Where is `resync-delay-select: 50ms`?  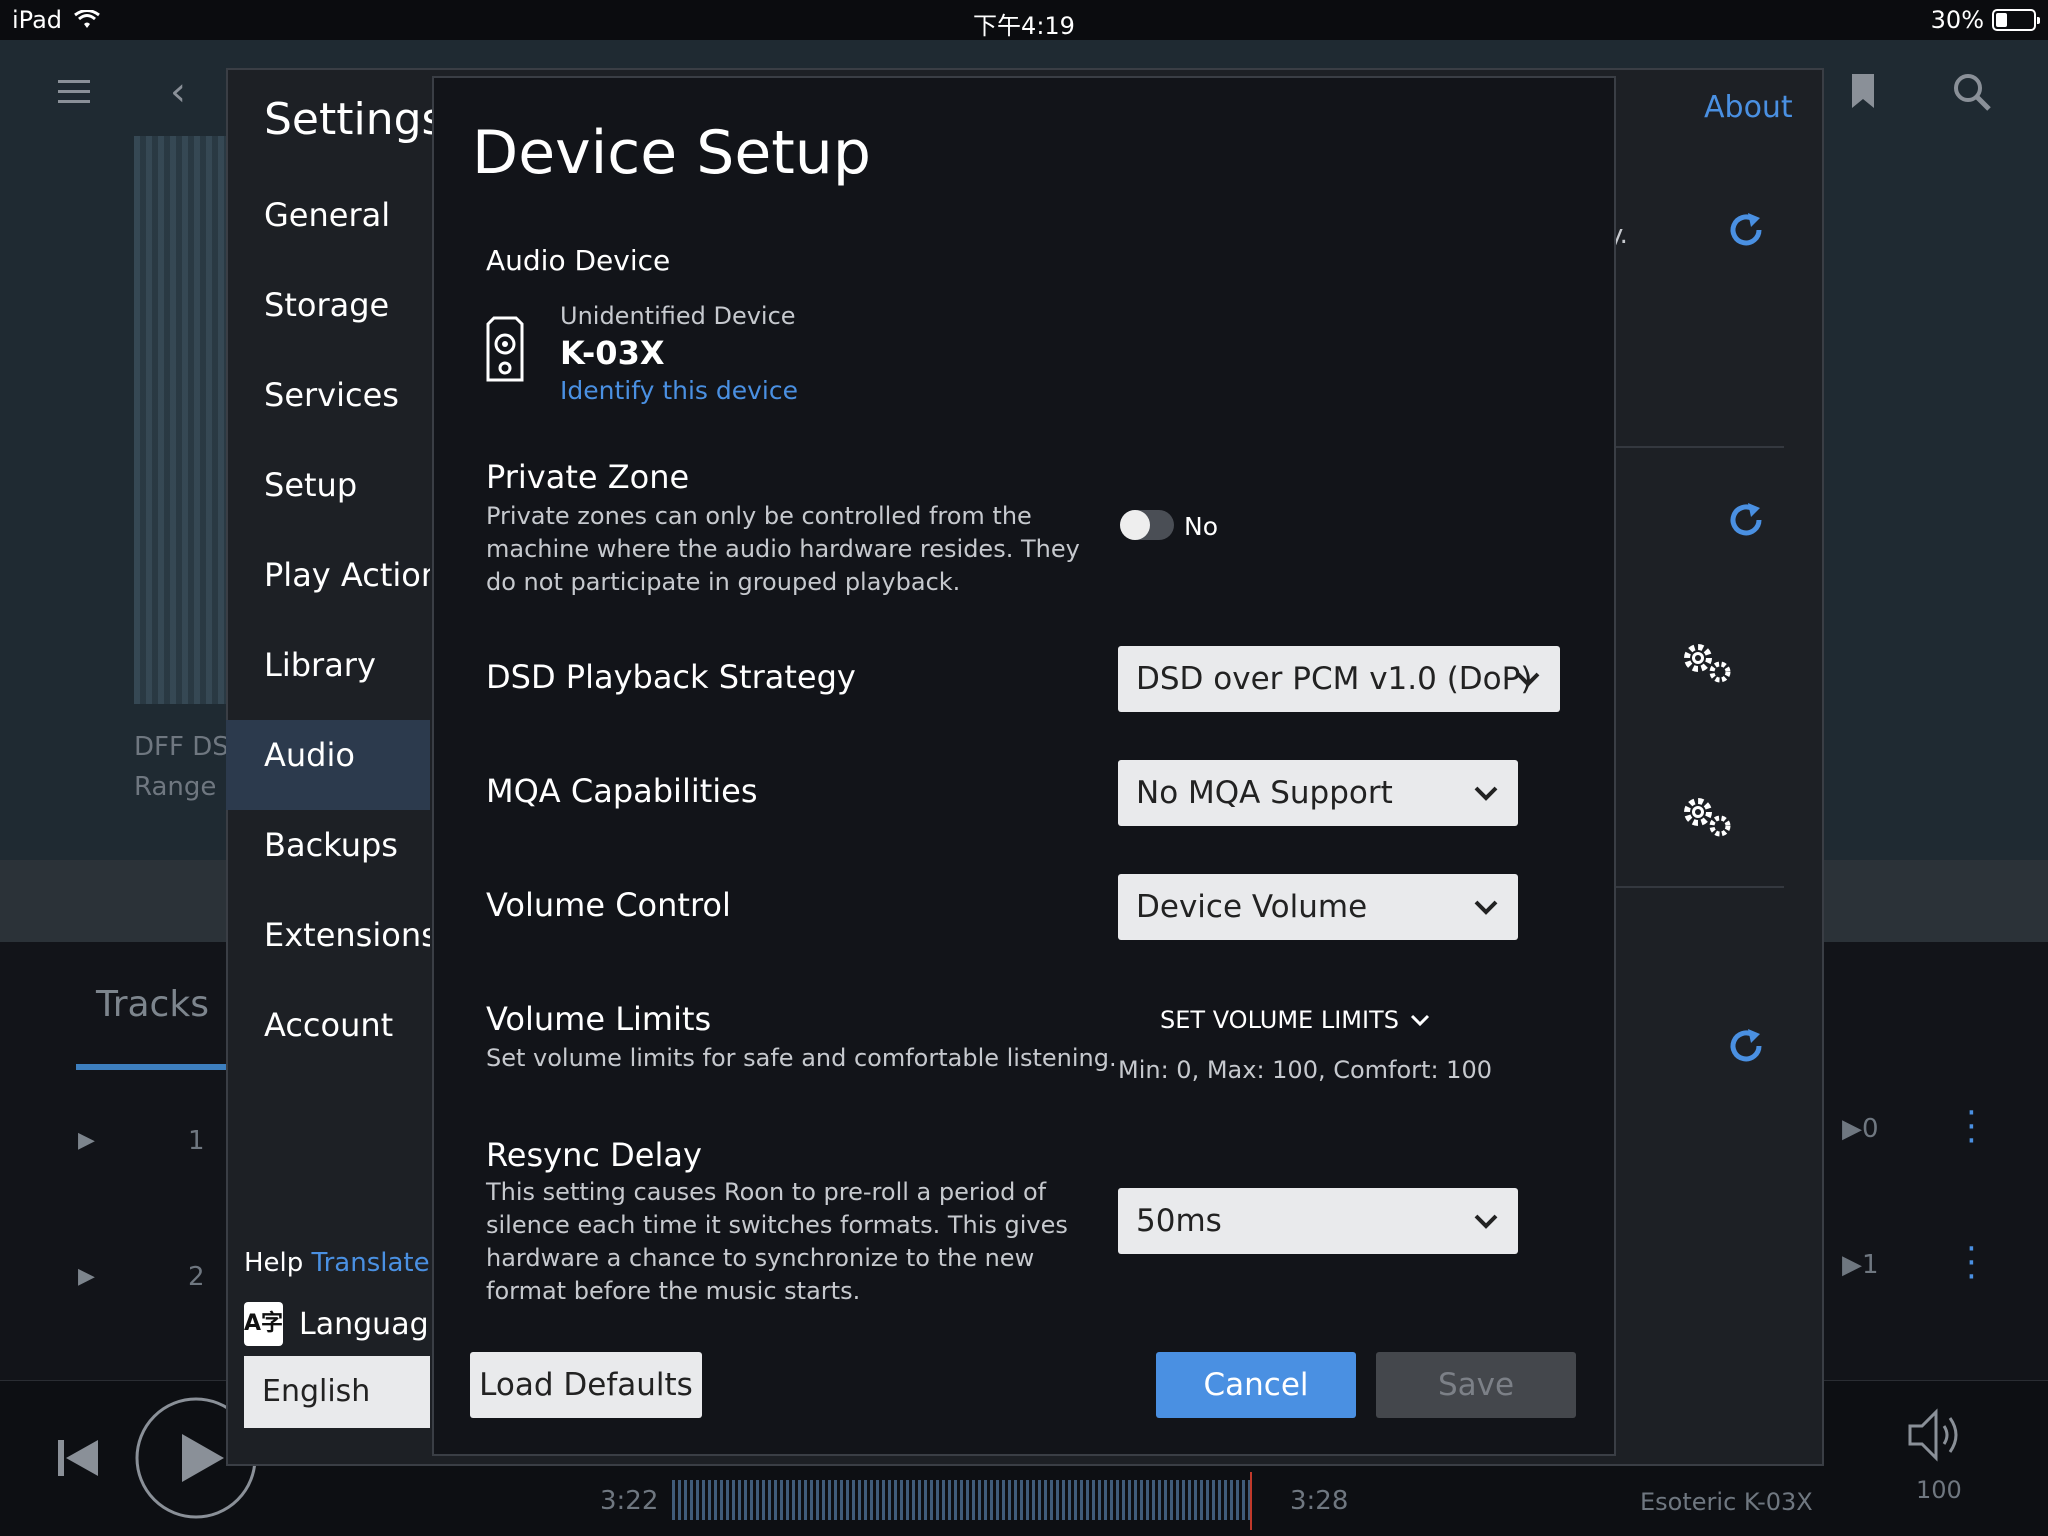
resync-delay-select: 50ms is located at coordinates (1318, 1221).